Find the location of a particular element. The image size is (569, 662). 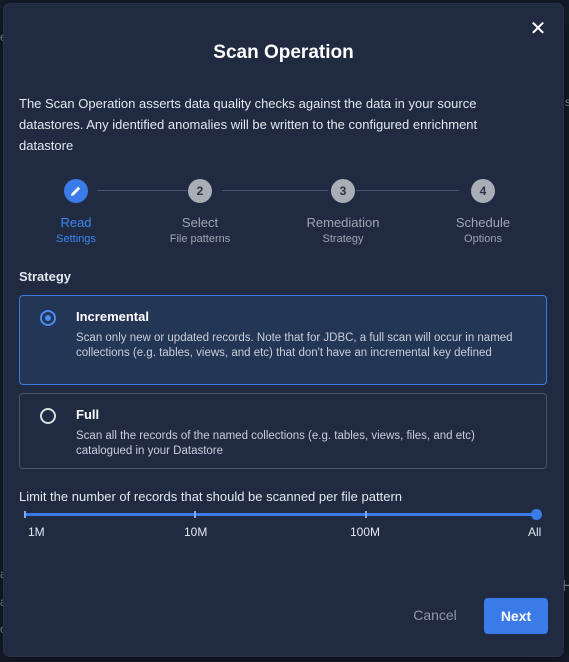

step-3-indicator: 3 is located at coordinates (343, 191).